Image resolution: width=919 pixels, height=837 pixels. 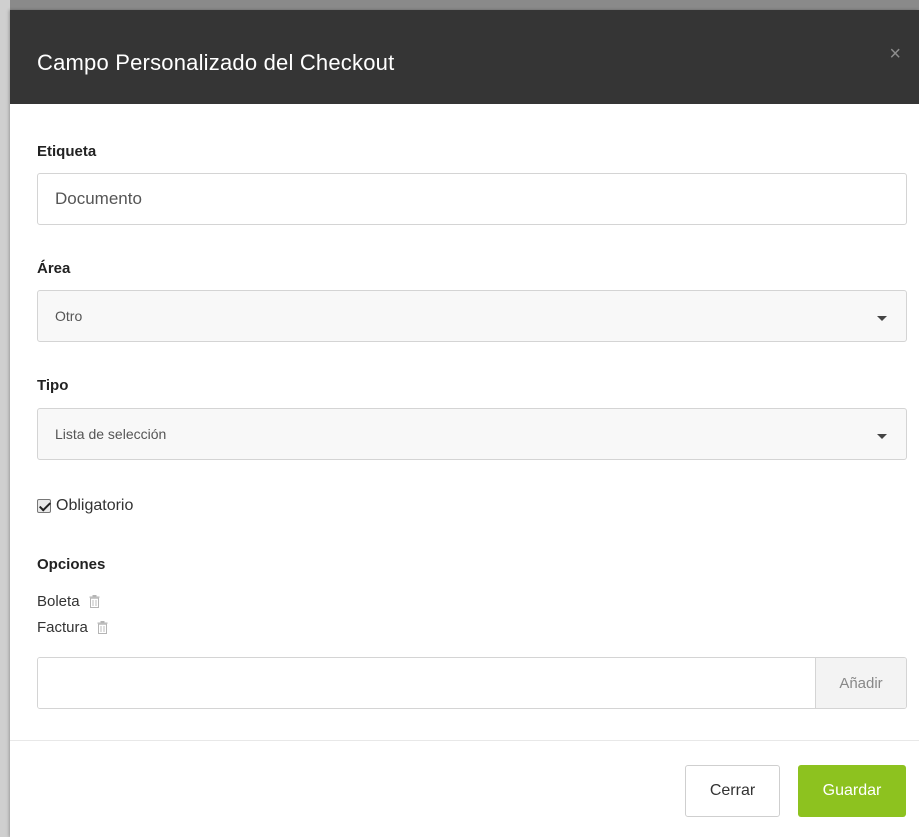 What do you see at coordinates (852, 791) in the screenshot?
I see `save-button: Guardar` at bounding box center [852, 791].